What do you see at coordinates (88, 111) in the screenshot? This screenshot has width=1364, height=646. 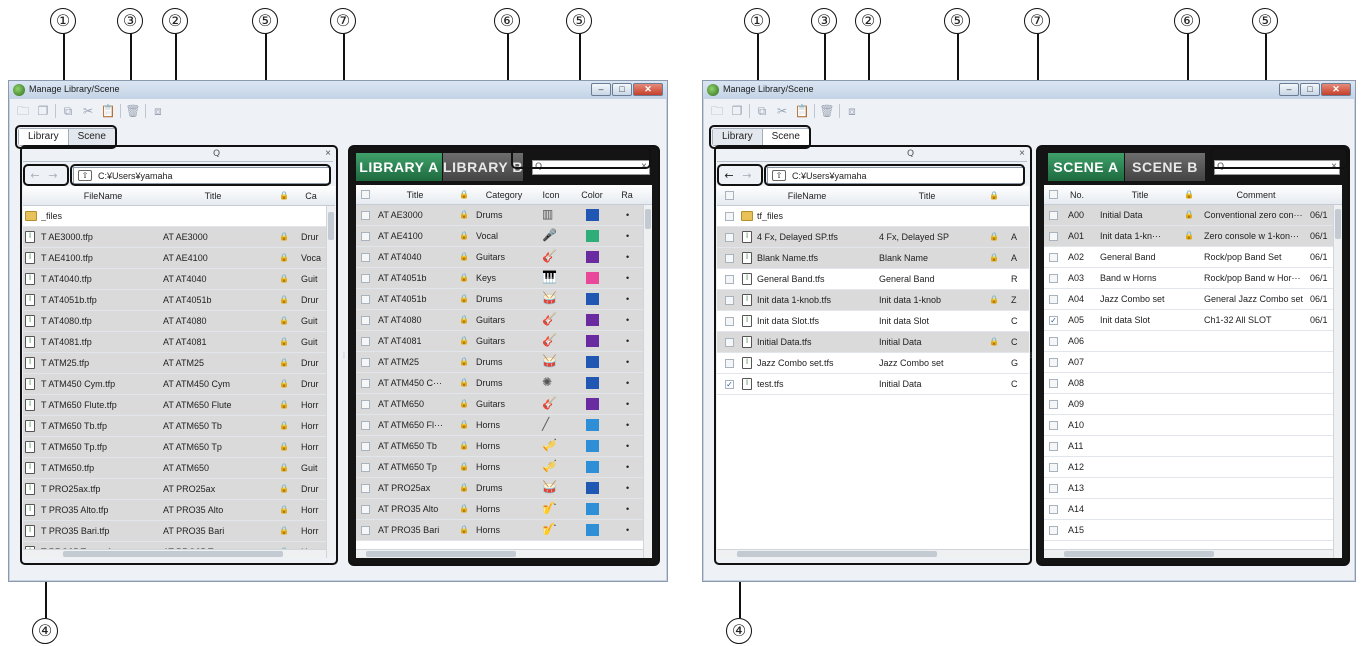 I see `cut-icon: ✂` at bounding box center [88, 111].